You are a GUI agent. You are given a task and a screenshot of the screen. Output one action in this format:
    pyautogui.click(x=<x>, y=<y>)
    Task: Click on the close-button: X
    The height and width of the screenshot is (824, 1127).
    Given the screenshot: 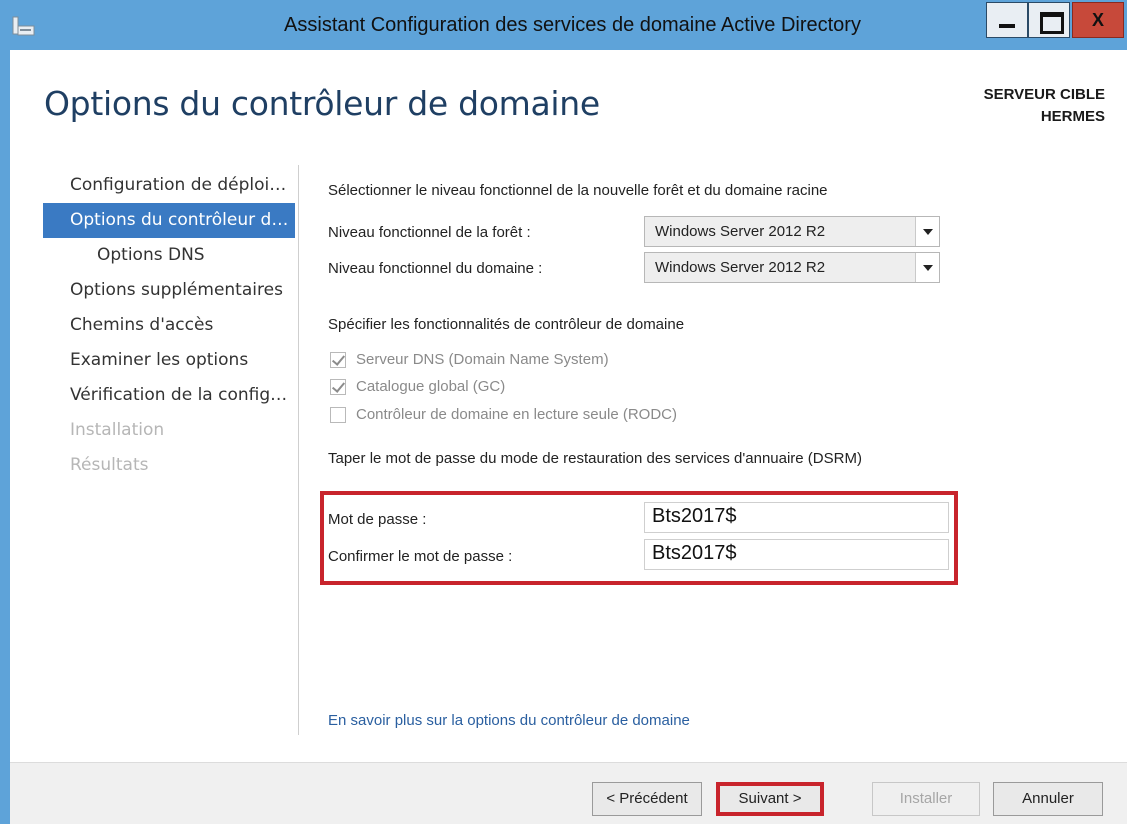 What is the action you would take?
    pyautogui.click(x=1098, y=20)
    